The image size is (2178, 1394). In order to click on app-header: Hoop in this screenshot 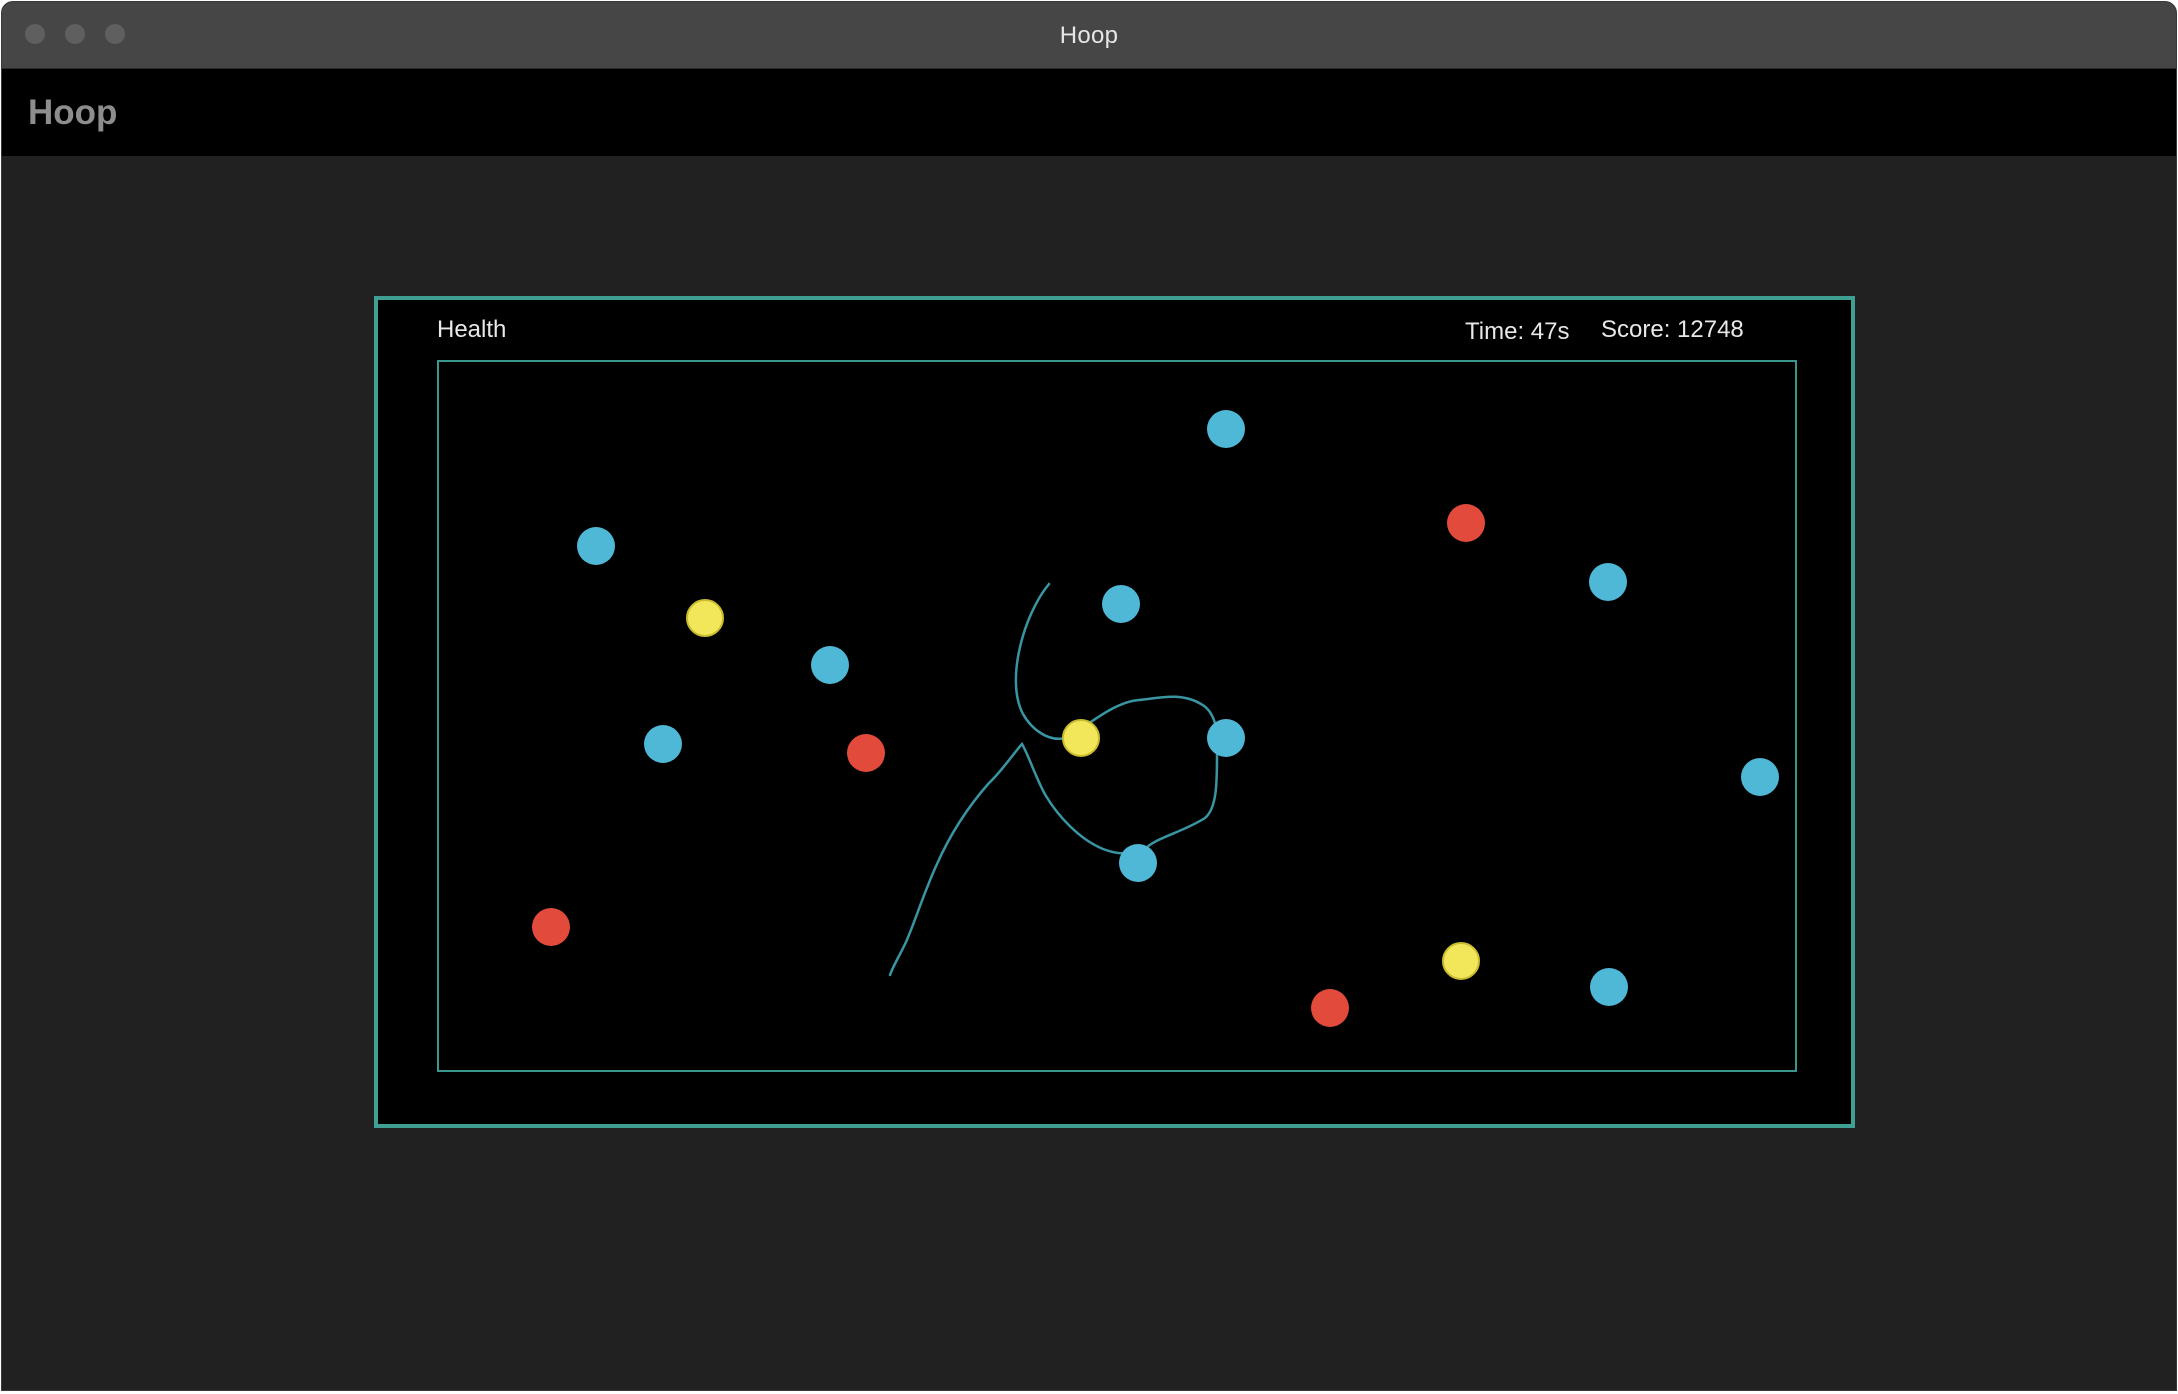, I will do `click(1089, 112)`.